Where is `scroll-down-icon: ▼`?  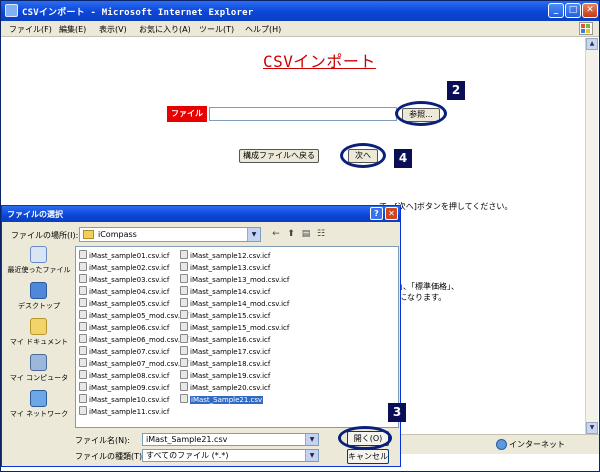 scroll-down-icon: ▼ is located at coordinates (592, 428).